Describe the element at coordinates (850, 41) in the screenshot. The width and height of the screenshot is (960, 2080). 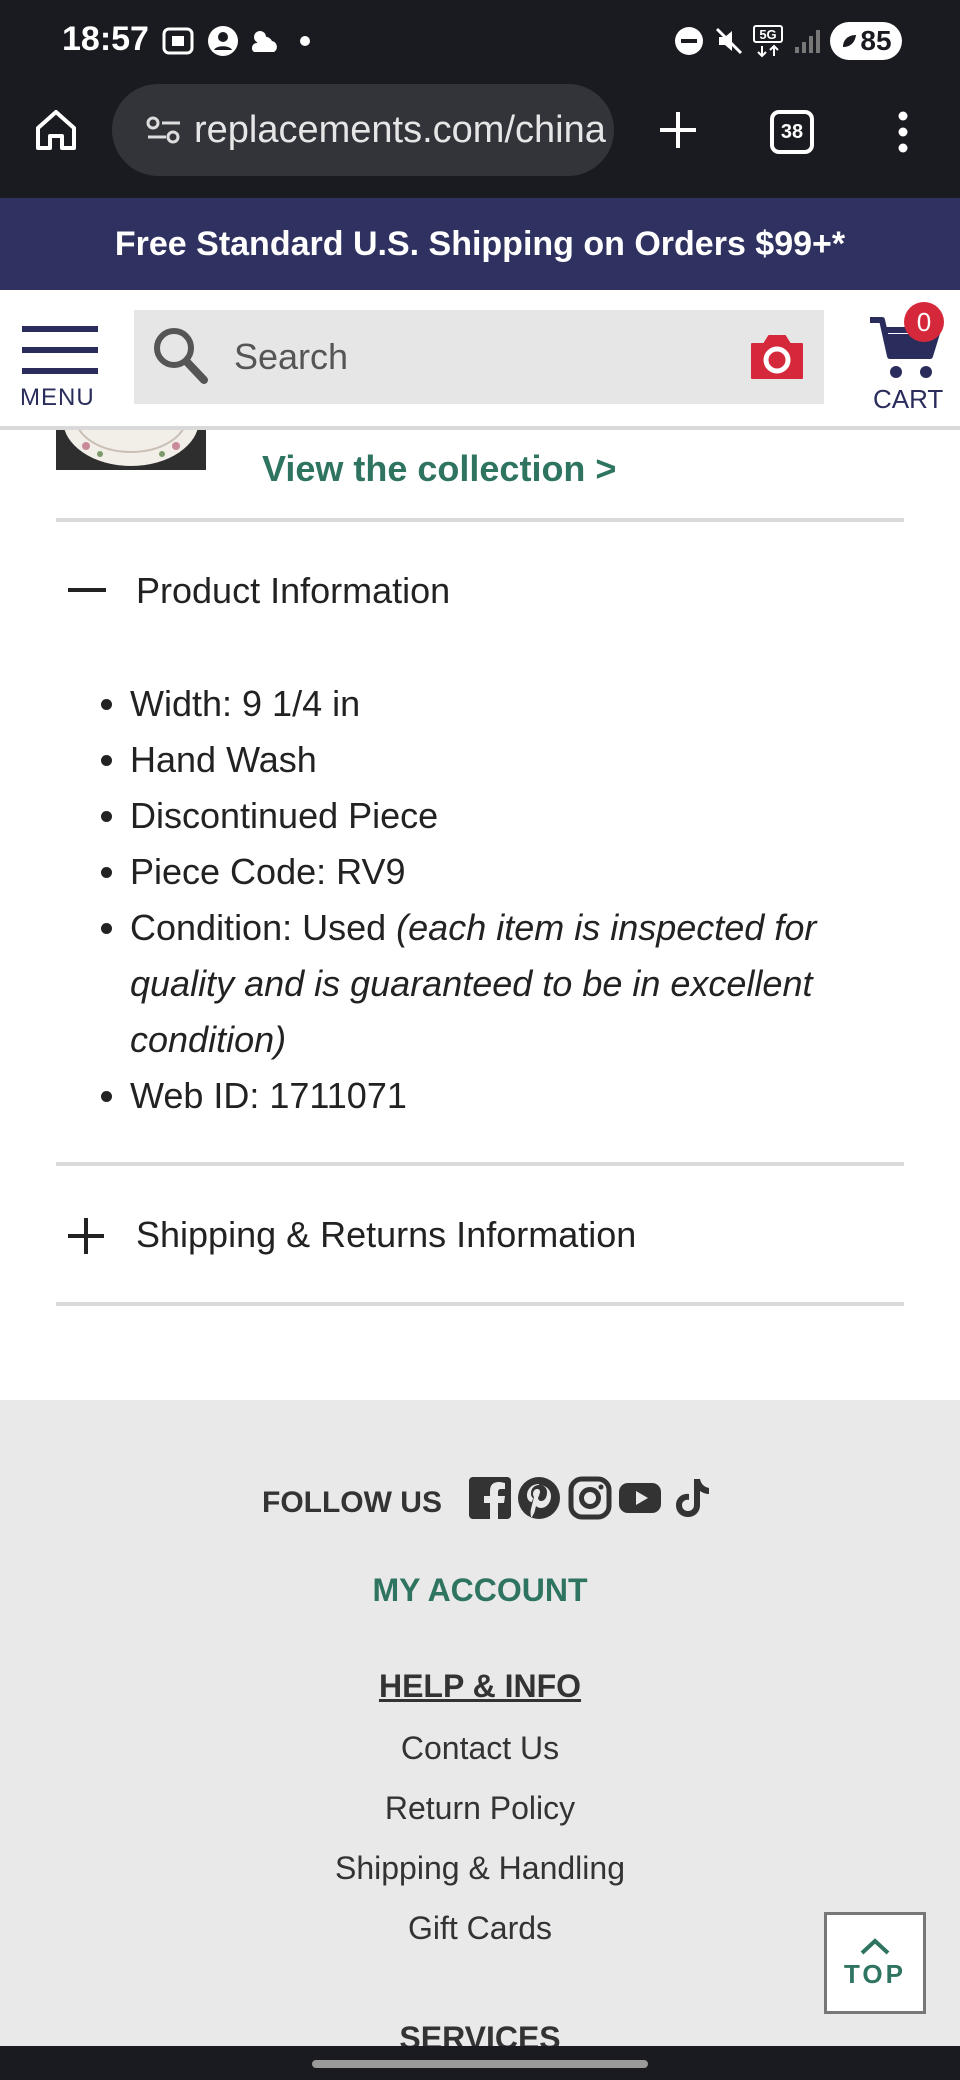
I see `battery-saver-icon` at that location.